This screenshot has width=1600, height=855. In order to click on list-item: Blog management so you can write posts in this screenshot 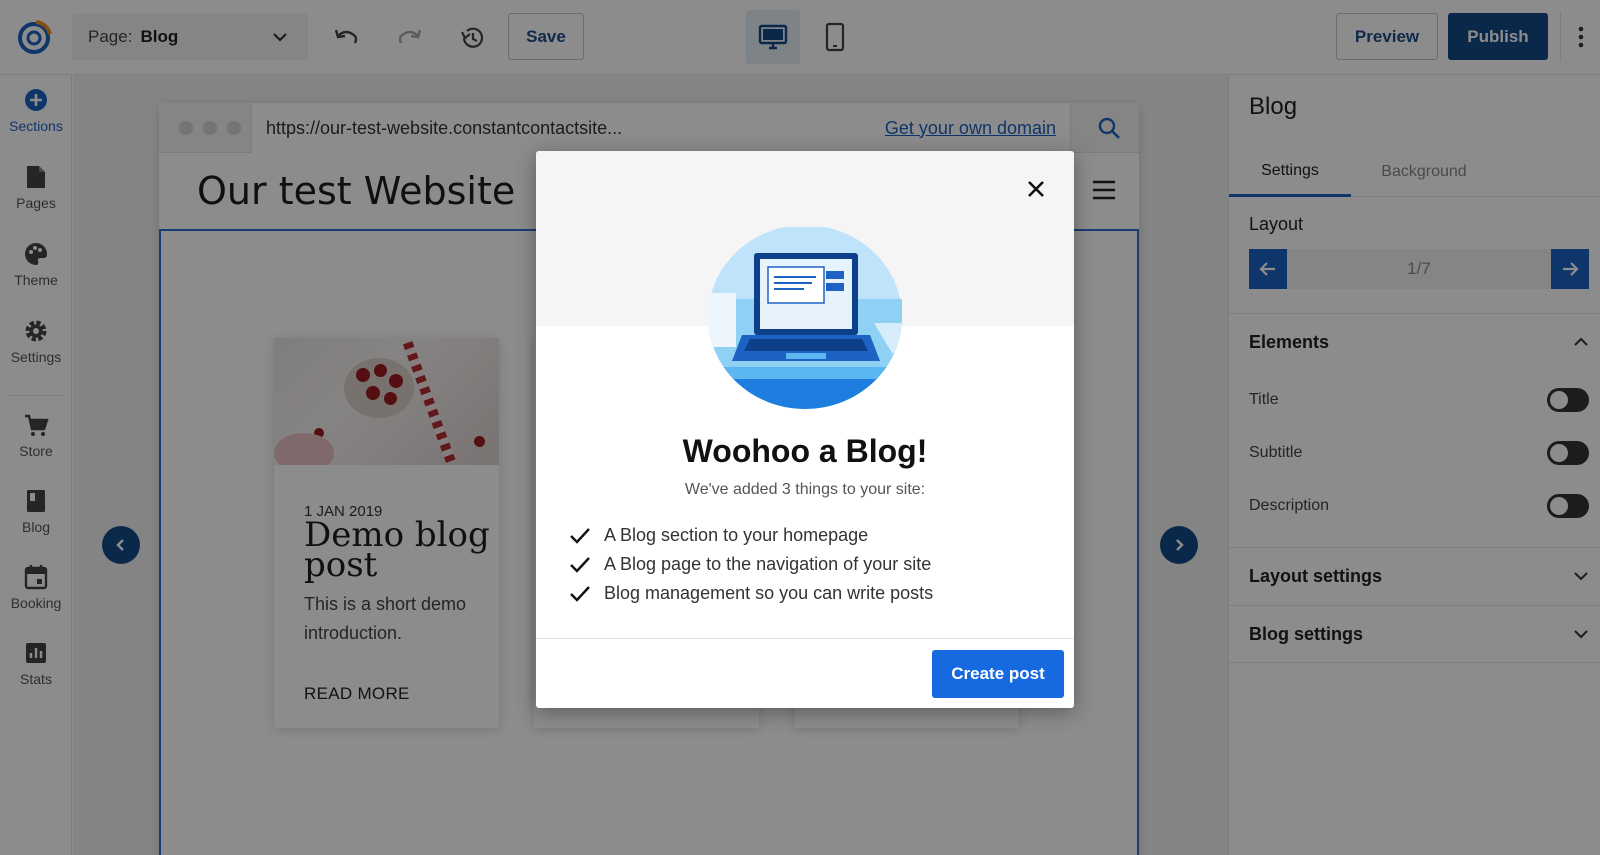, I will do `click(750, 593)`.